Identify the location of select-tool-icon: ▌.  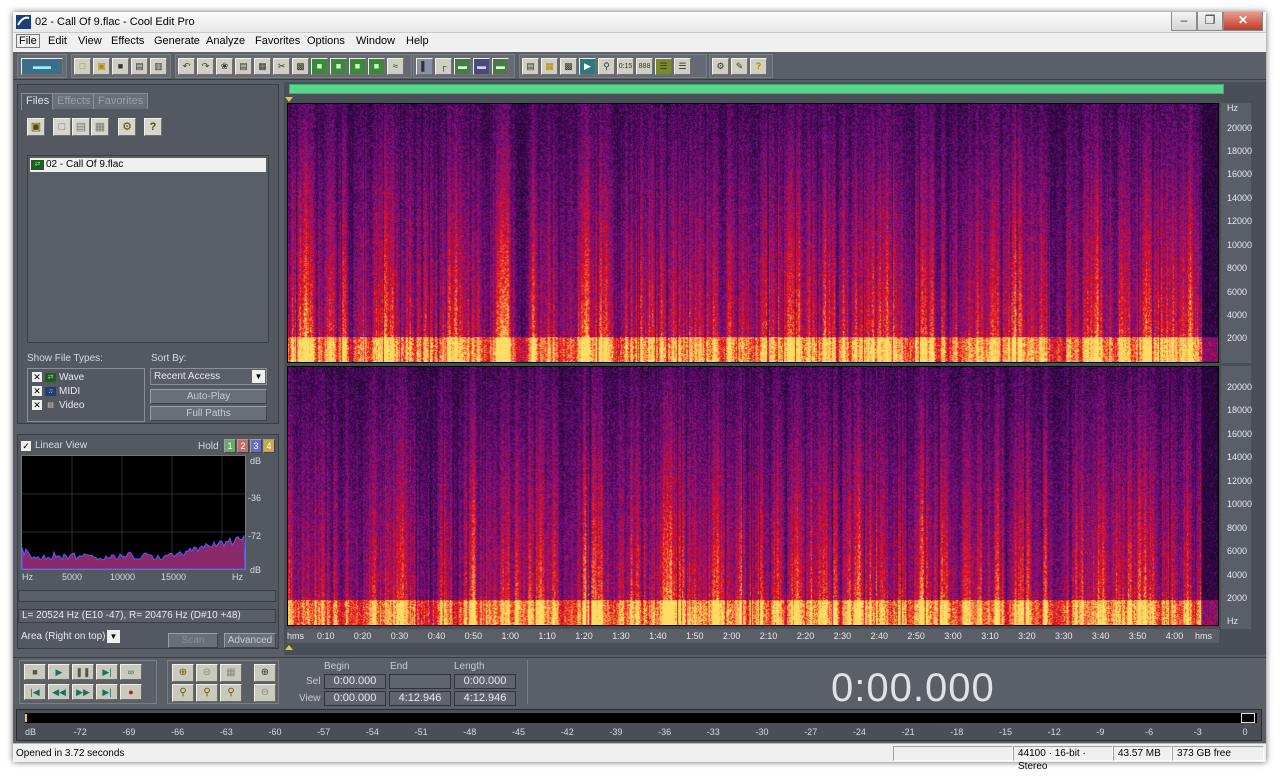
(424, 66).